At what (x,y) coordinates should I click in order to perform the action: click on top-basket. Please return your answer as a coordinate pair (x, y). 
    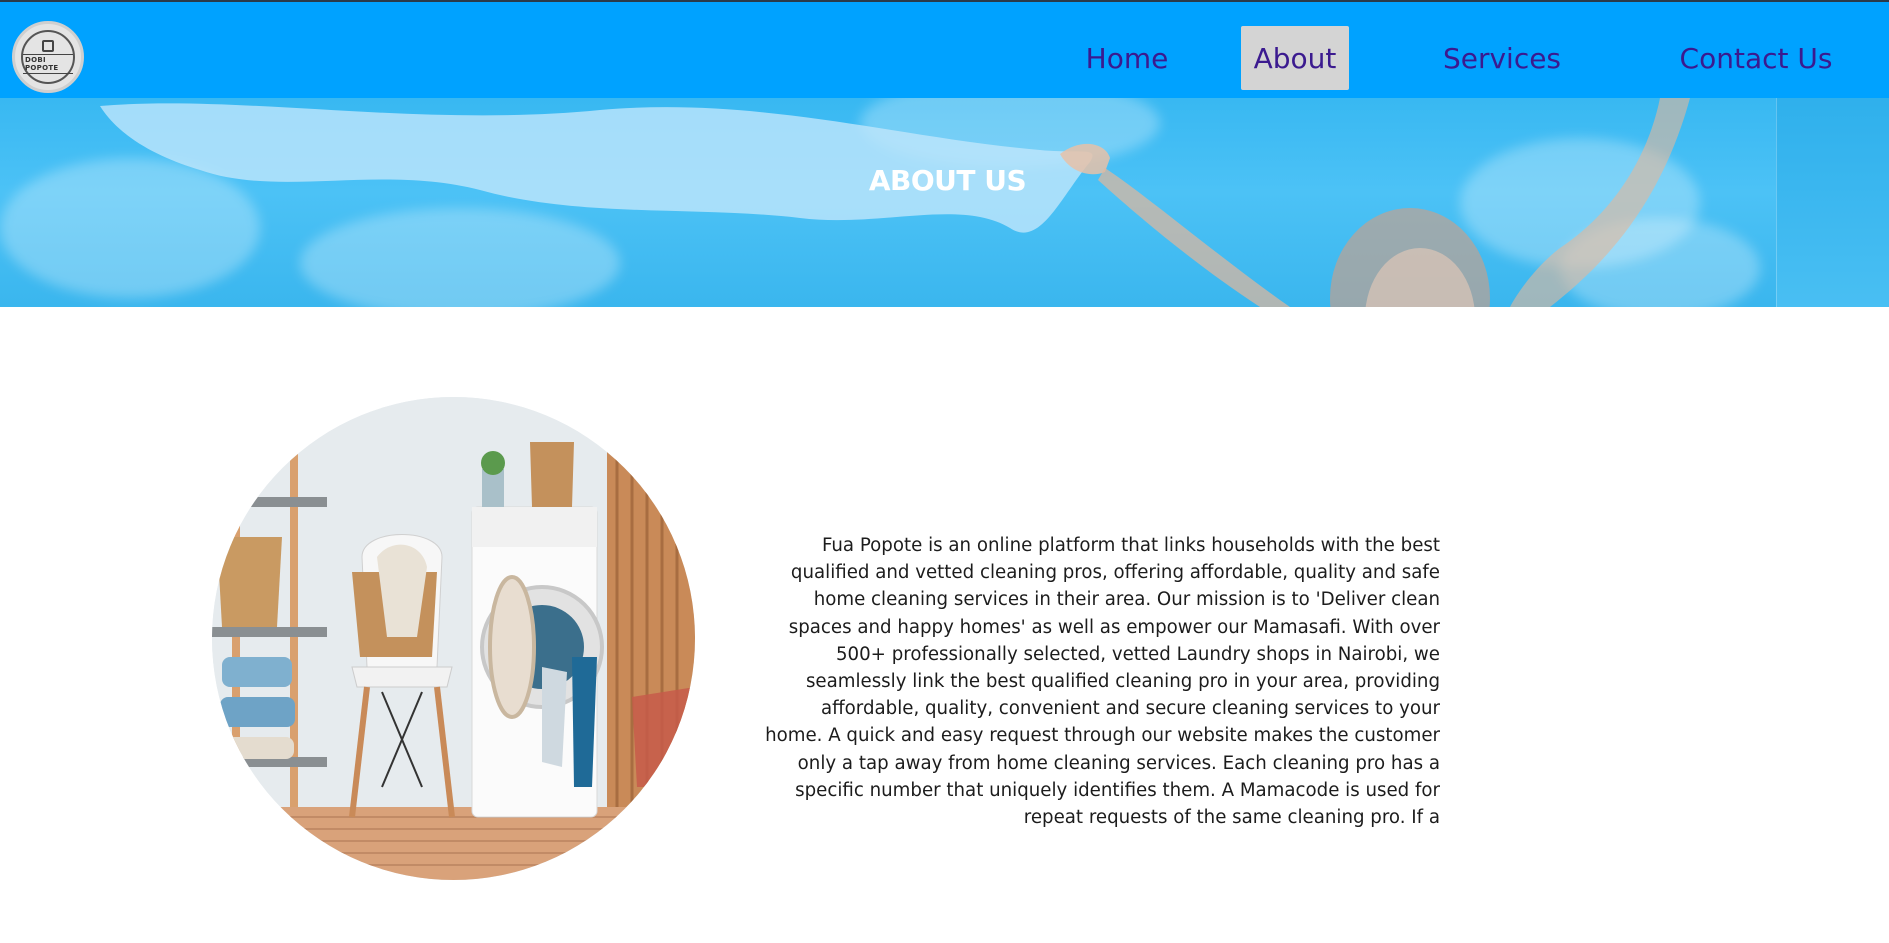
    Looking at the image, I should click on (552, 474).